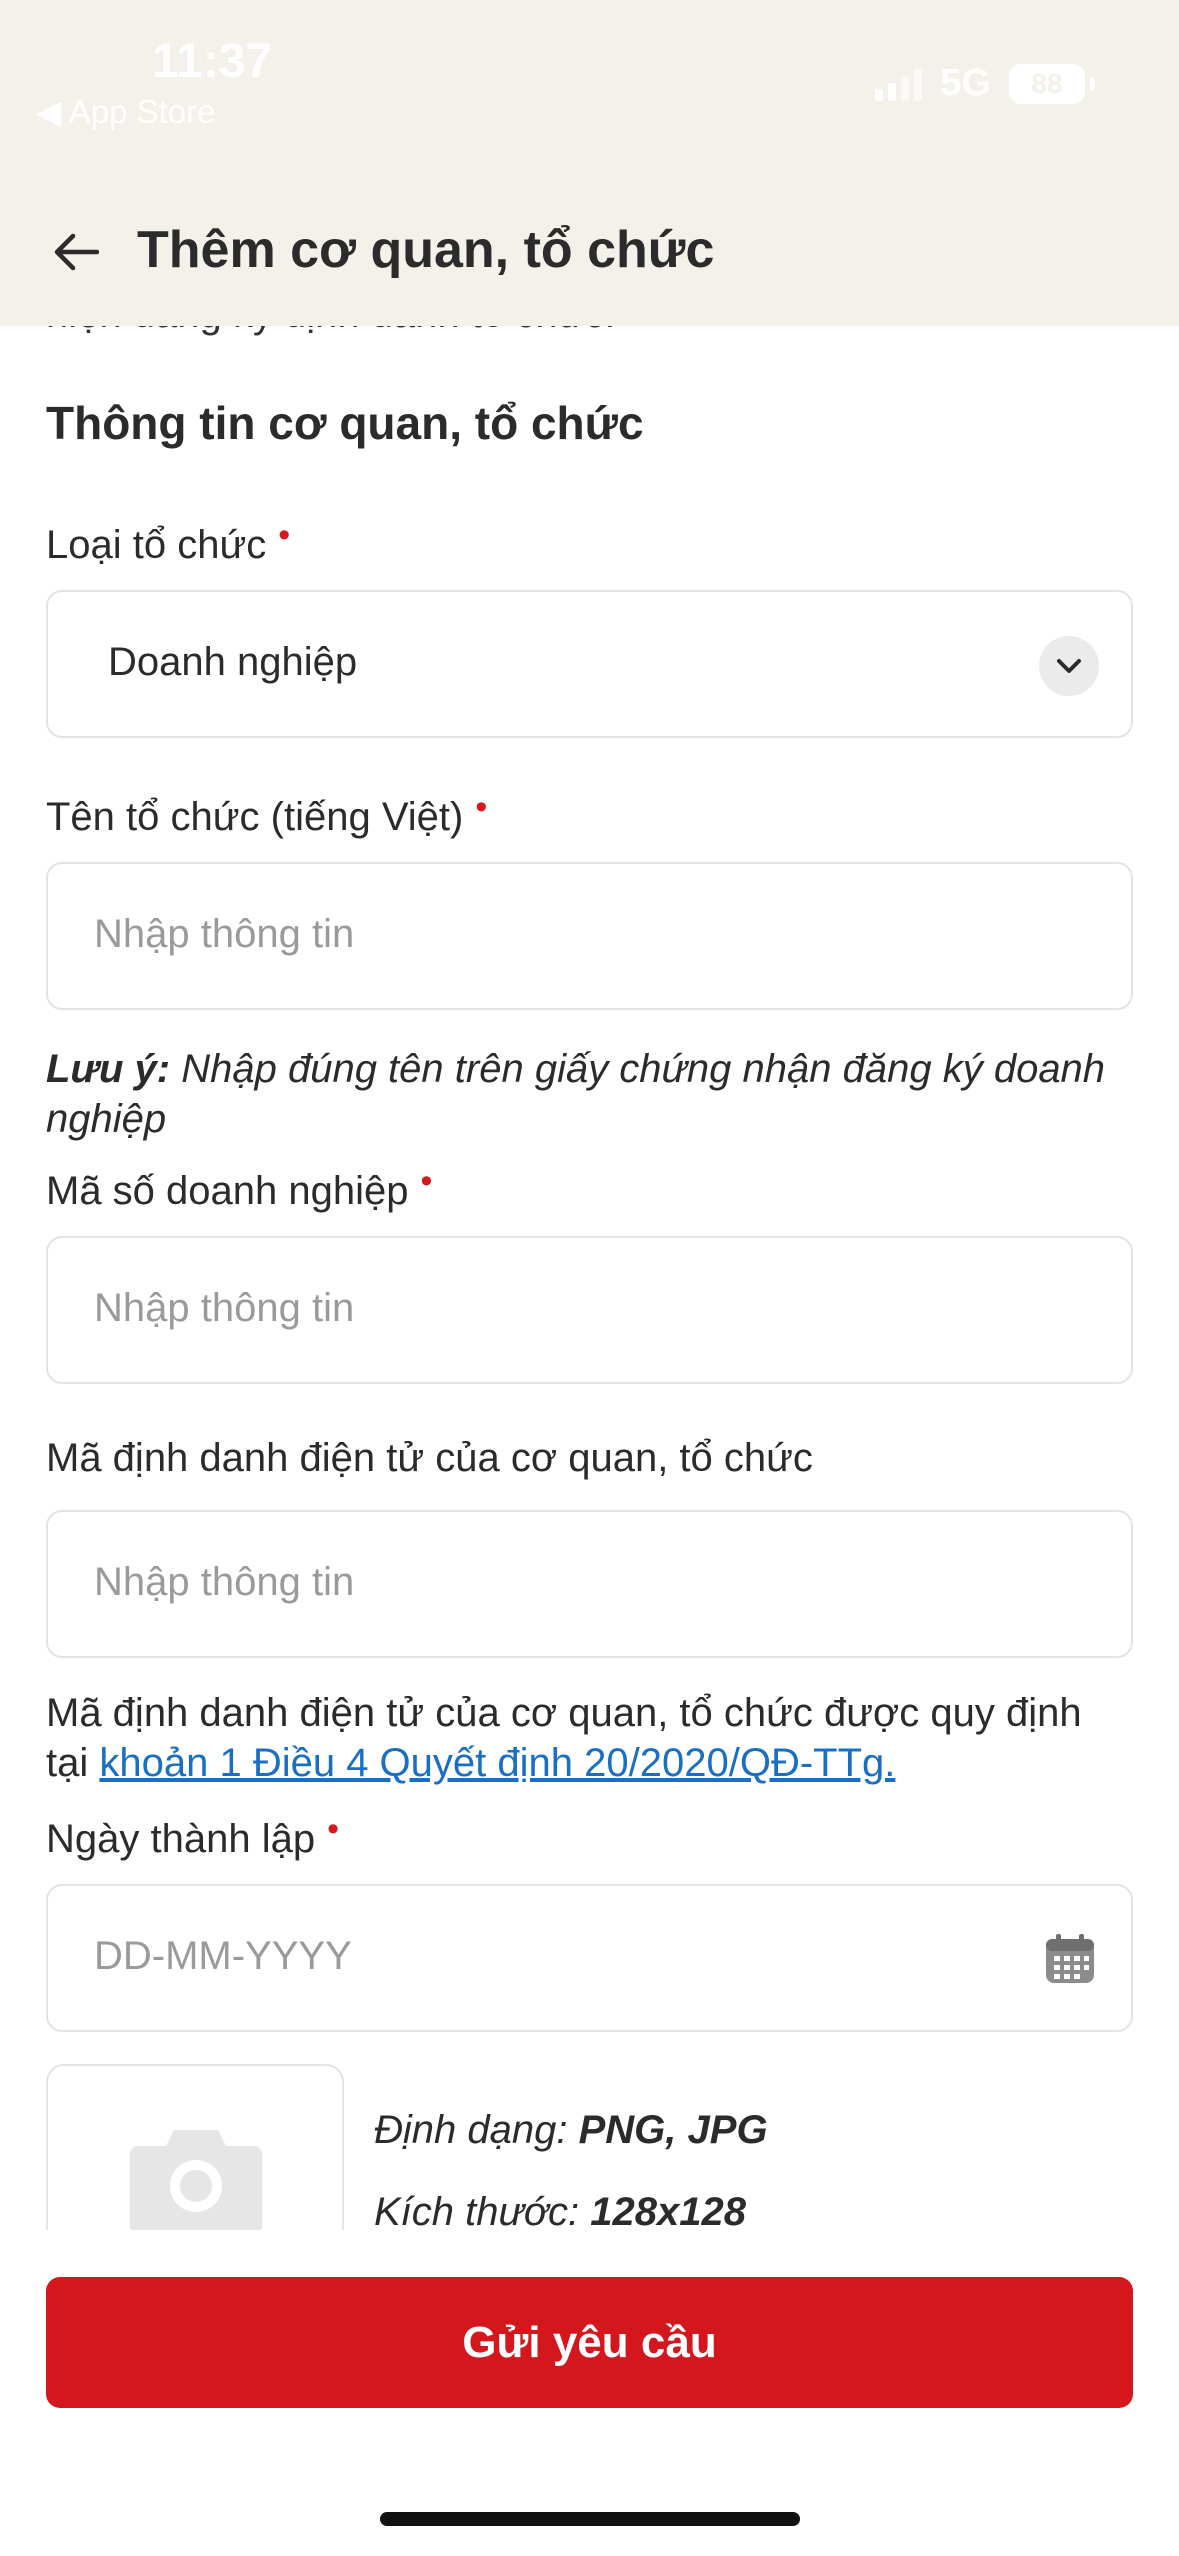  What do you see at coordinates (589, 664) in the screenshot?
I see `org-type-select: Doanh nghiệp` at bounding box center [589, 664].